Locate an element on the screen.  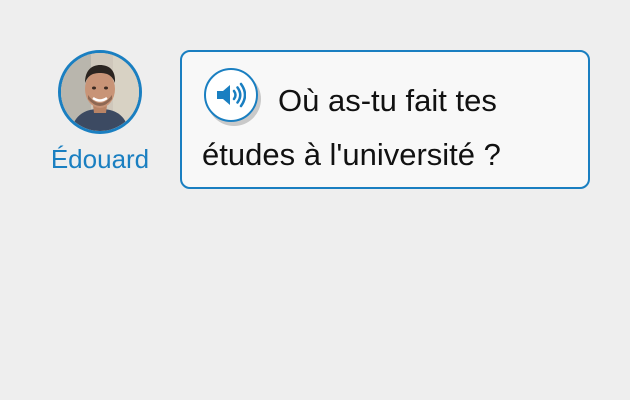
avatar-photo is located at coordinates (100, 92).